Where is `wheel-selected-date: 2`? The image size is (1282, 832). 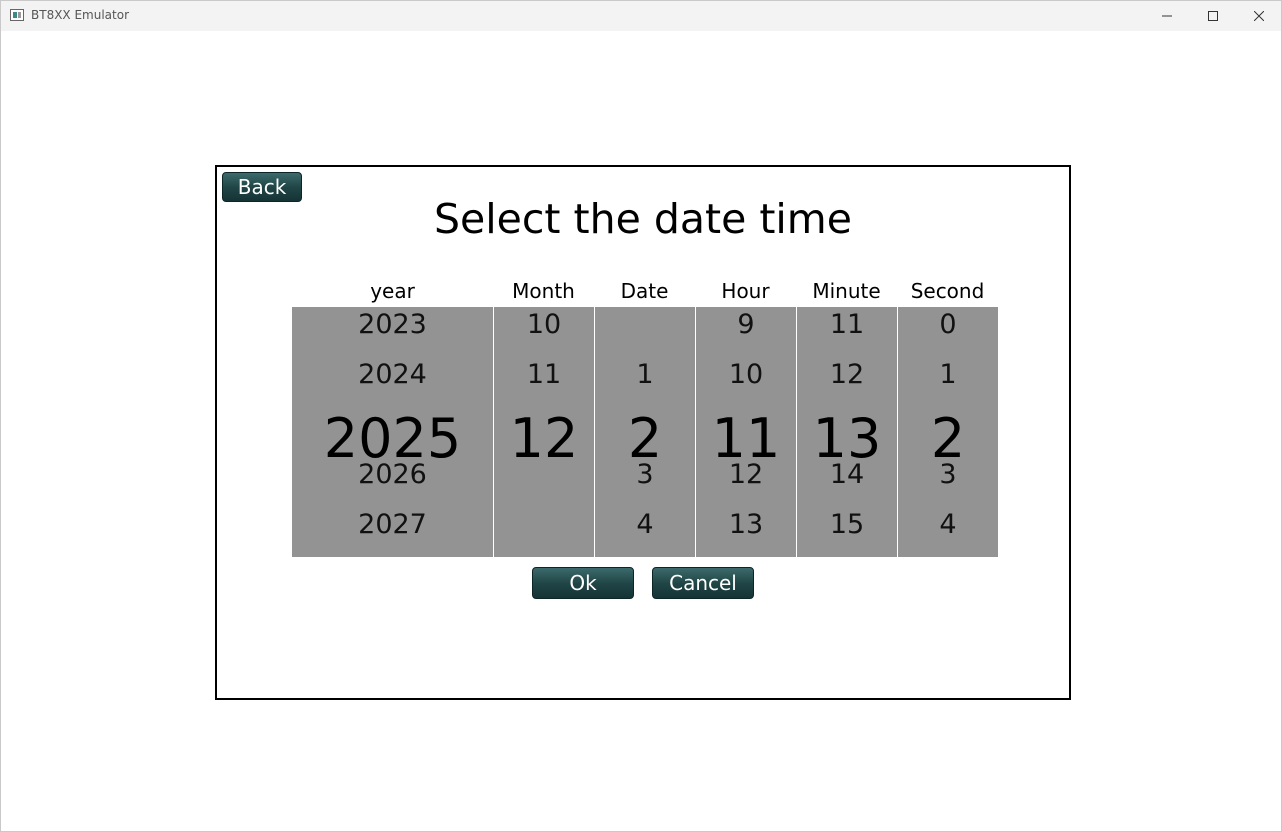
wheel-selected-date: 2 is located at coordinates (645, 438).